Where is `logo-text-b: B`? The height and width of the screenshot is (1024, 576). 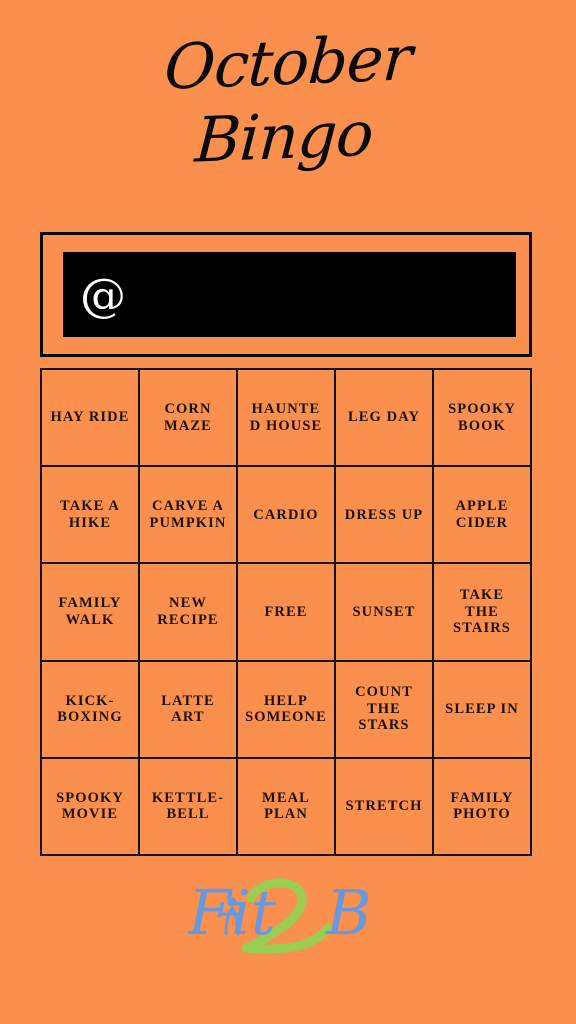 logo-text-b: B is located at coordinates (348, 912).